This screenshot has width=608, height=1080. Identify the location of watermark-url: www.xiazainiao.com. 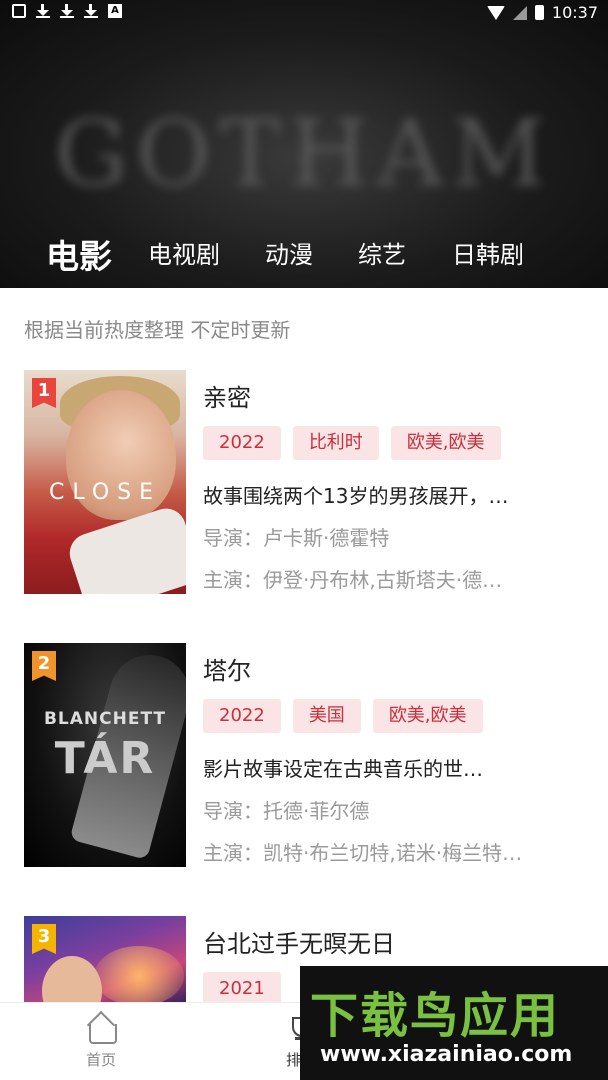
(446, 1054).